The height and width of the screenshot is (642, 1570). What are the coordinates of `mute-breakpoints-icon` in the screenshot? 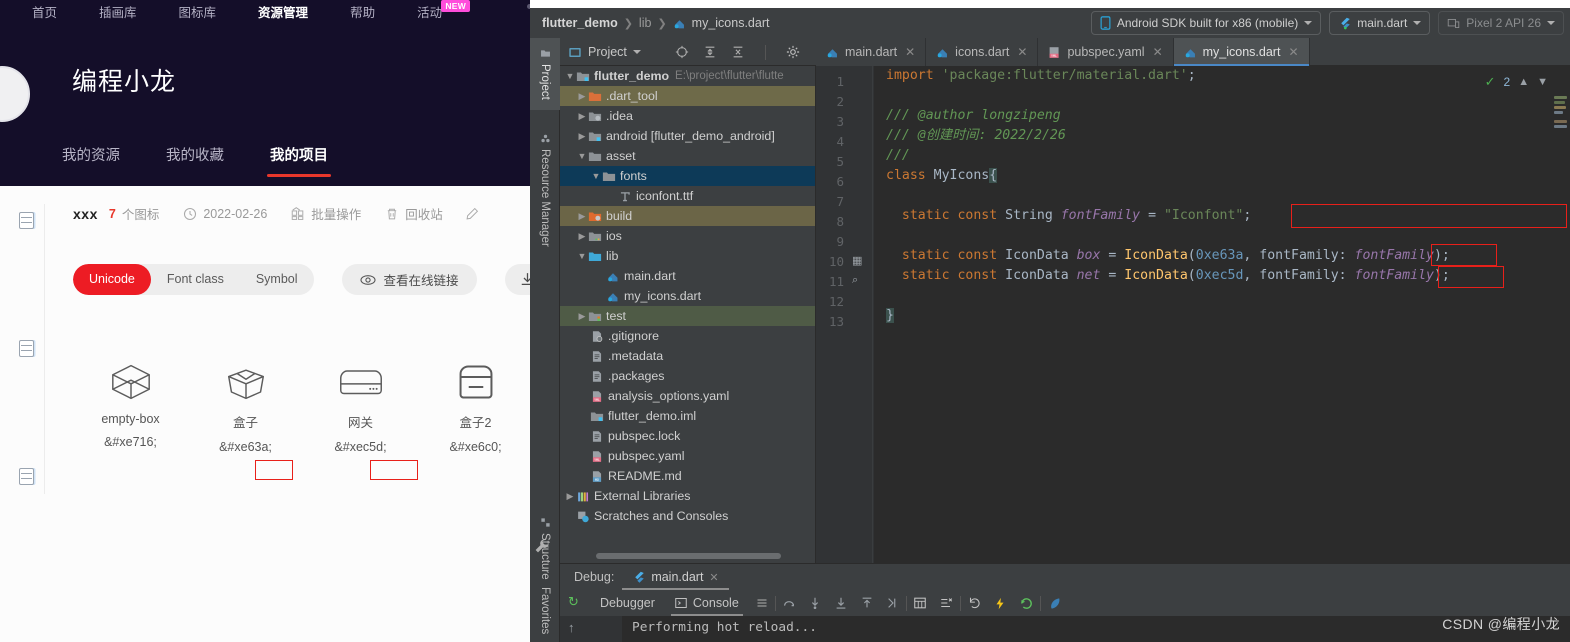 It's located at (946, 603).